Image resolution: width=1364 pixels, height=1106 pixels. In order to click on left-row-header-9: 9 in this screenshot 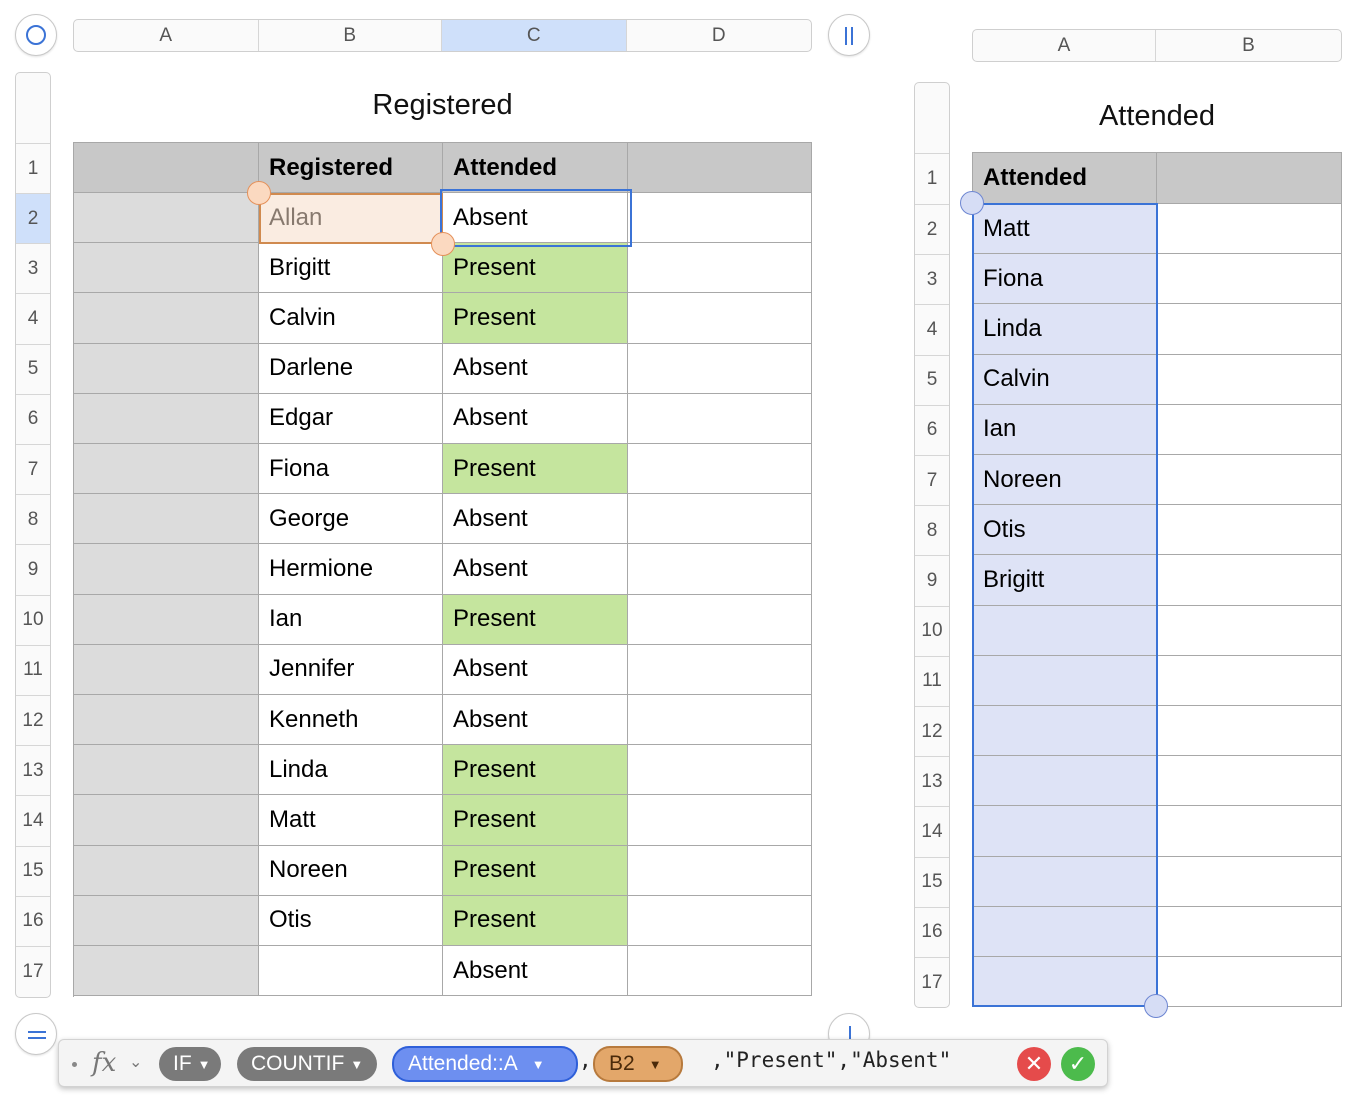, I will do `click(33, 569)`.